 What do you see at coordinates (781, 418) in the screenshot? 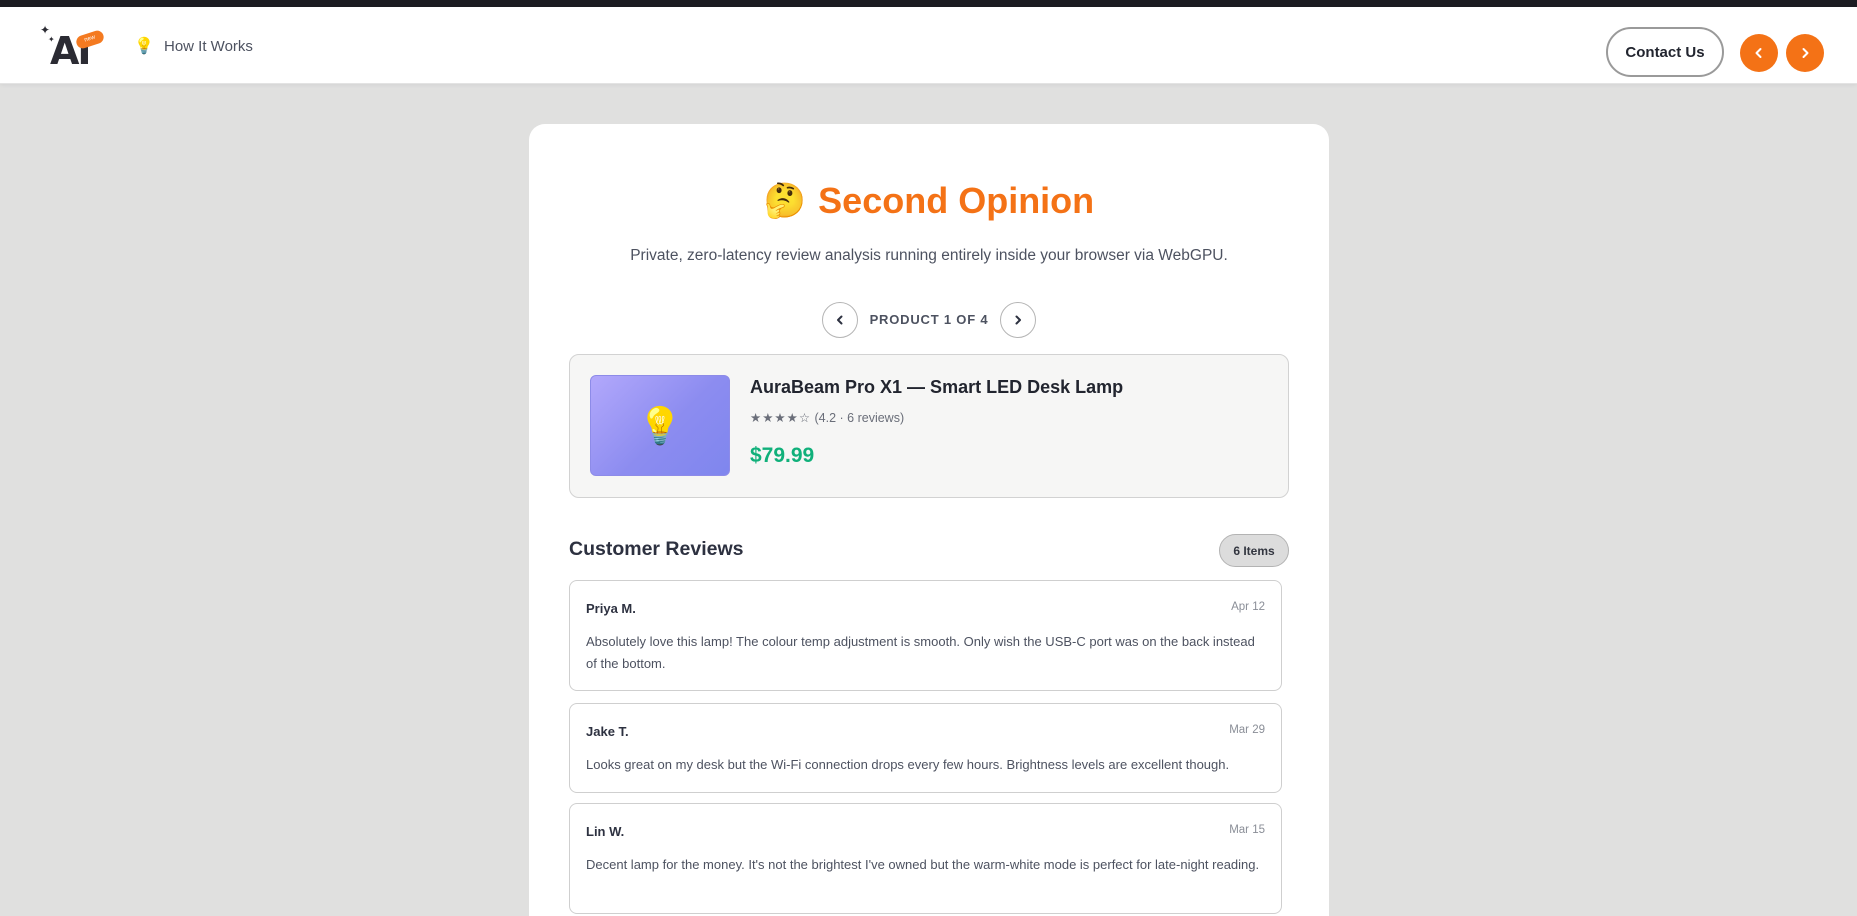
I see `star-rating-icon: ★★★★☆` at bounding box center [781, 418].